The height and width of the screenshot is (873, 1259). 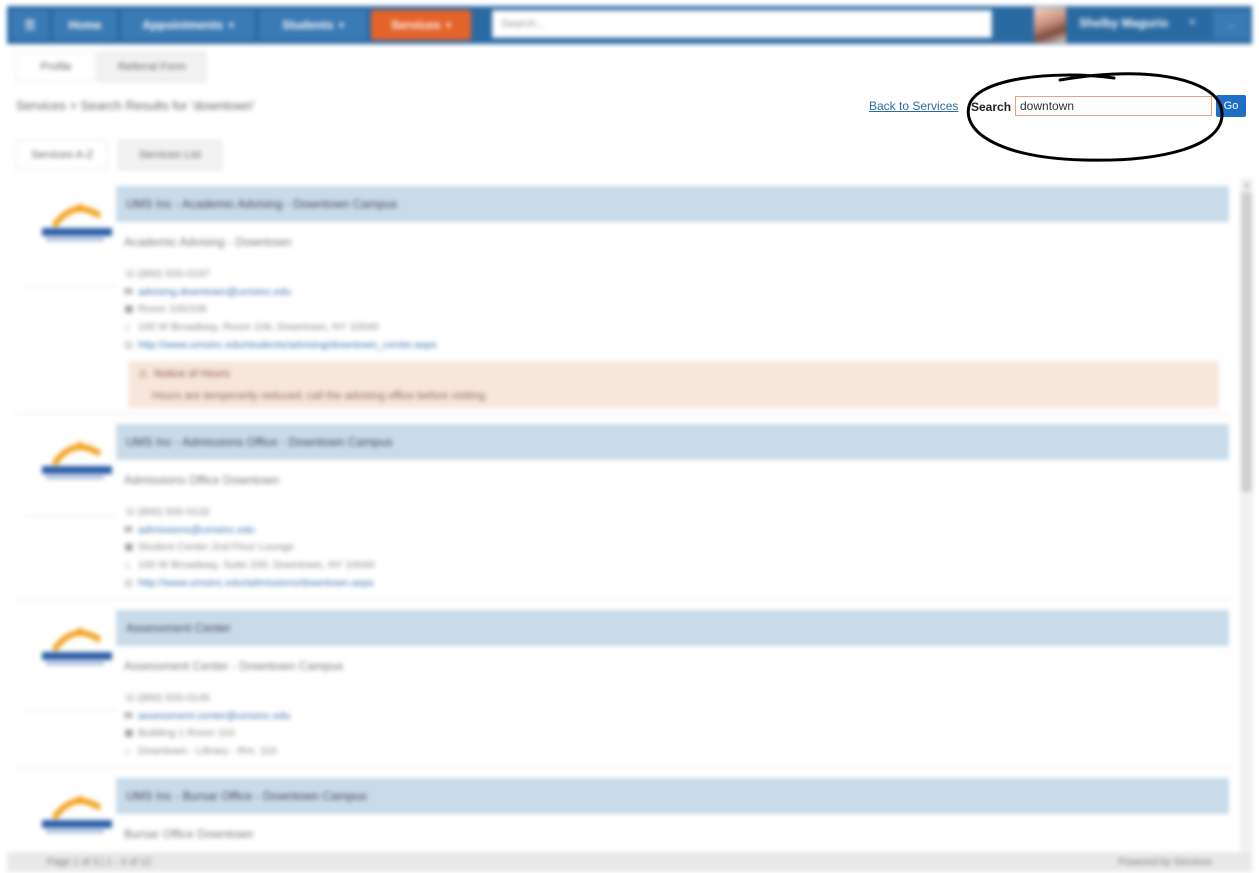 What do you see at coordinates (1165, 862) in the screenshot?
I see `footer-credit: Powered by Services` at bounding box center [1165, 862].